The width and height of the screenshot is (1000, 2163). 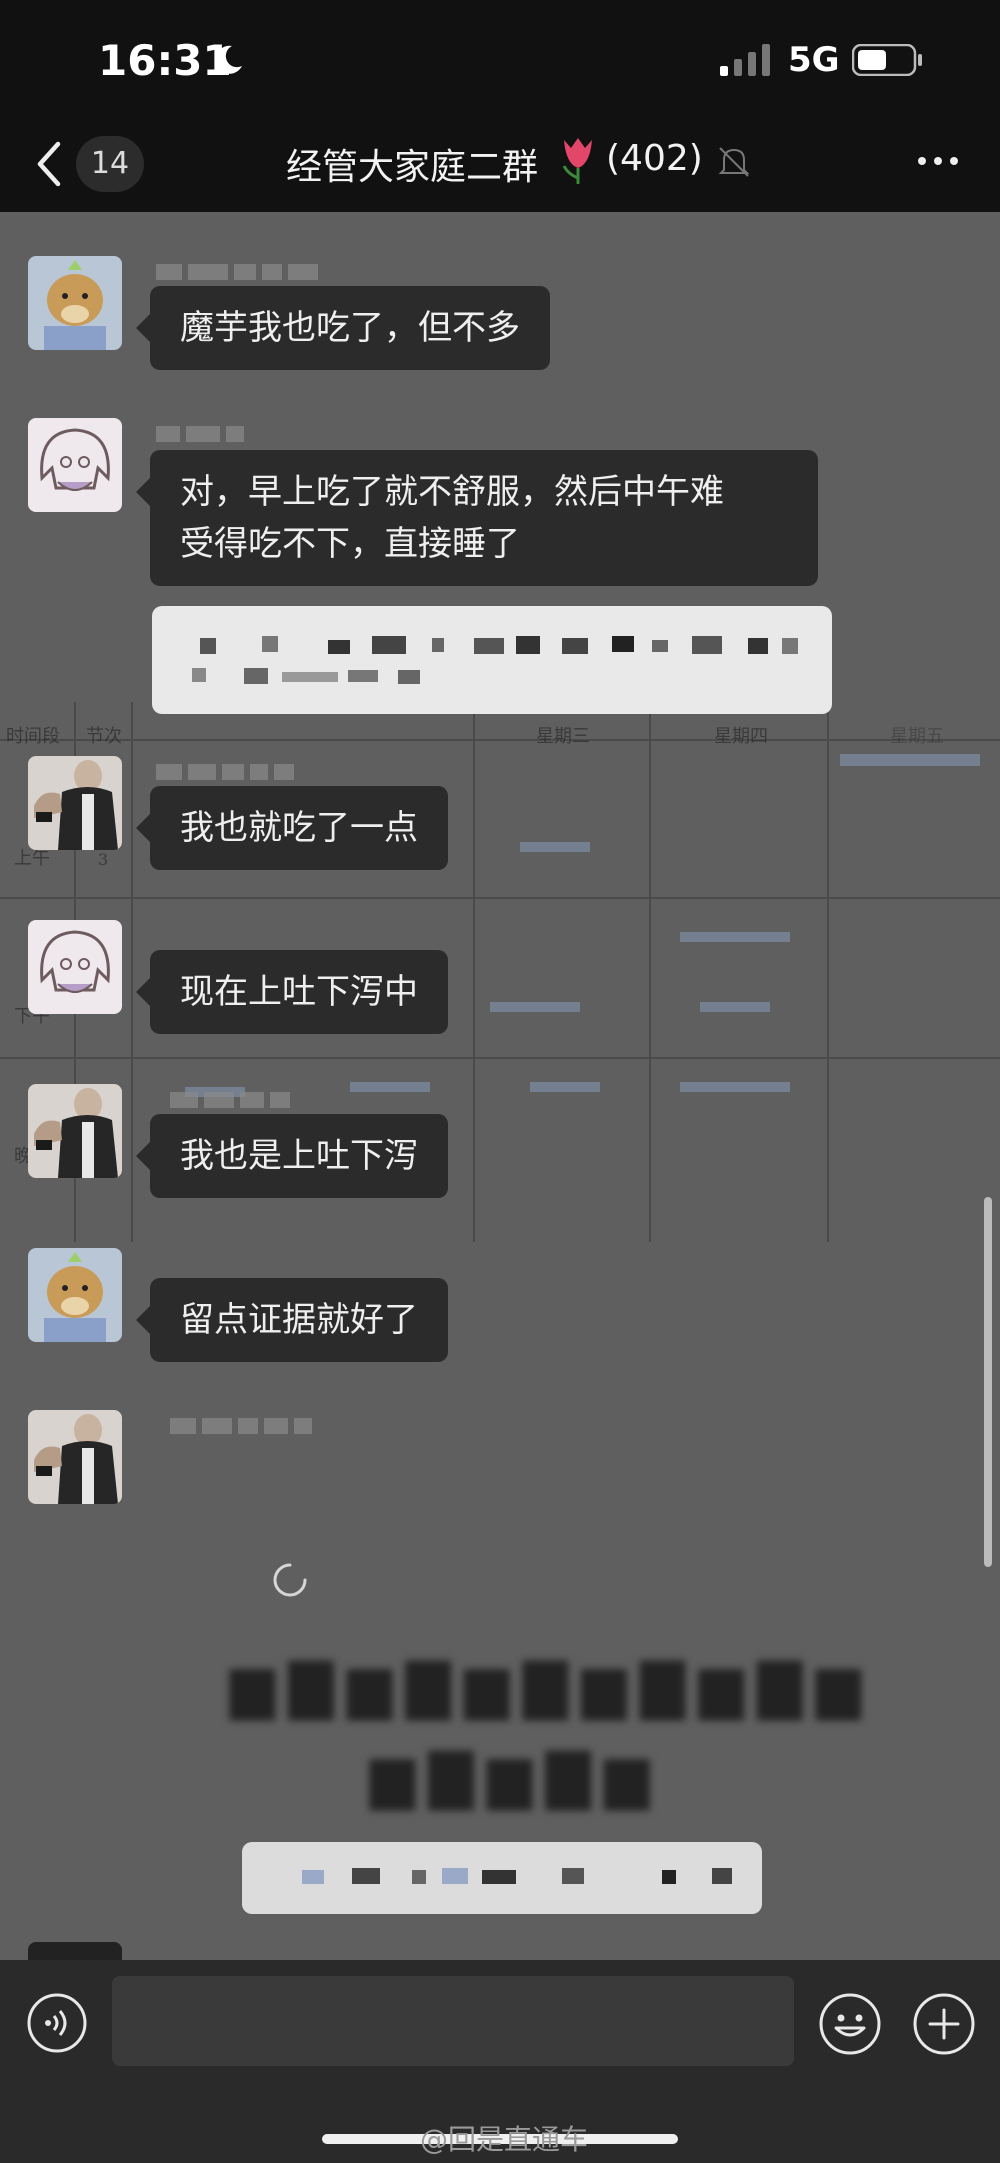 What do you see at coordinates (577, 161) in the screenshot?
I see `tulip-icon` at bounding box center [577, 161].